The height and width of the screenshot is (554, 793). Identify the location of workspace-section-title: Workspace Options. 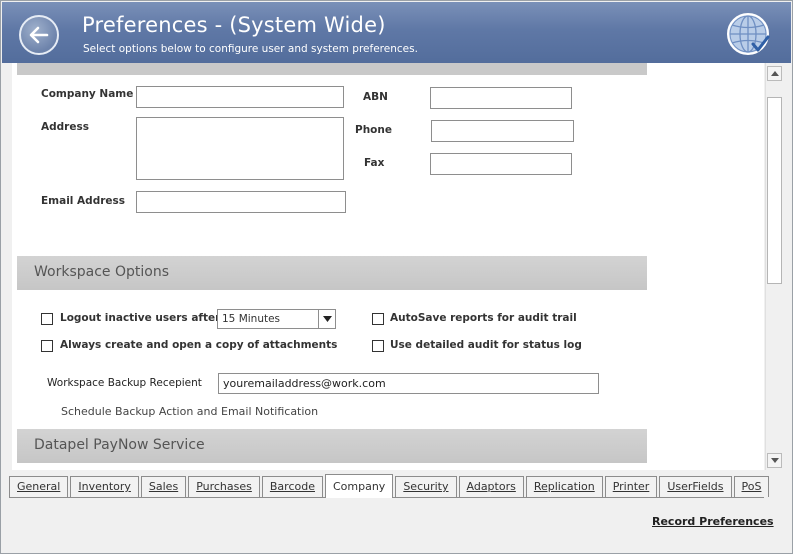
(101, 272).